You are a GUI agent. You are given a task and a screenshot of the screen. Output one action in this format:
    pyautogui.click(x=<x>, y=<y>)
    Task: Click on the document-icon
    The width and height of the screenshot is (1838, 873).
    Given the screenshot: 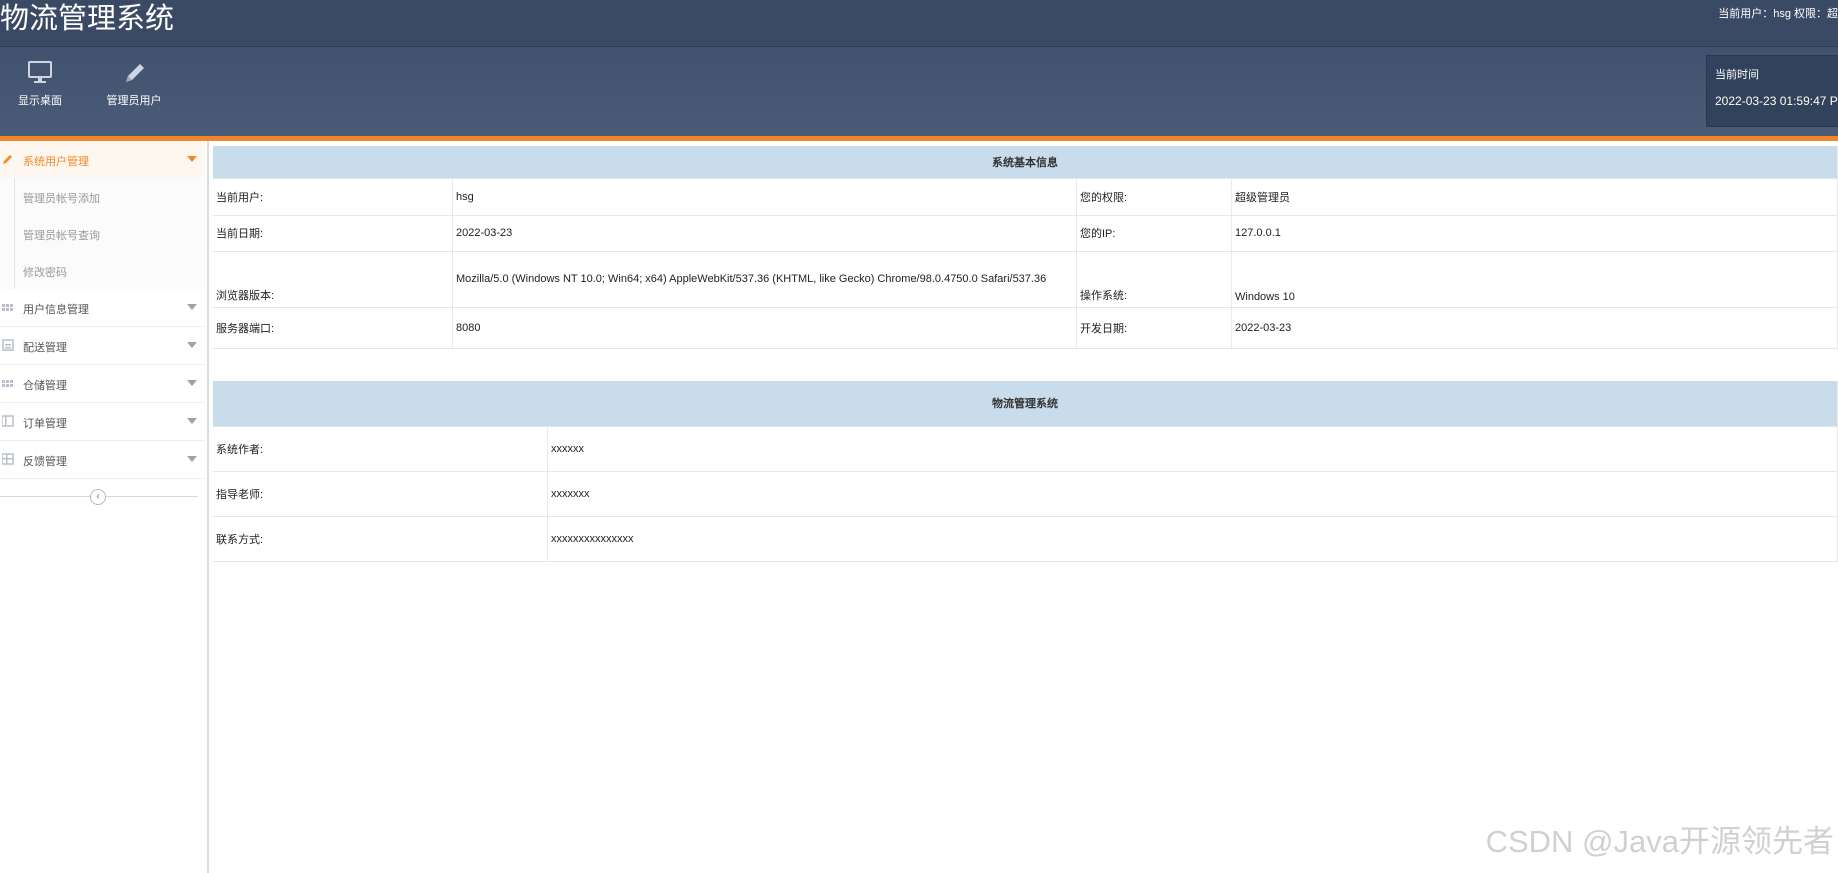 What is the action you would take?
    pyautogui.click(x=8, y=345)
    